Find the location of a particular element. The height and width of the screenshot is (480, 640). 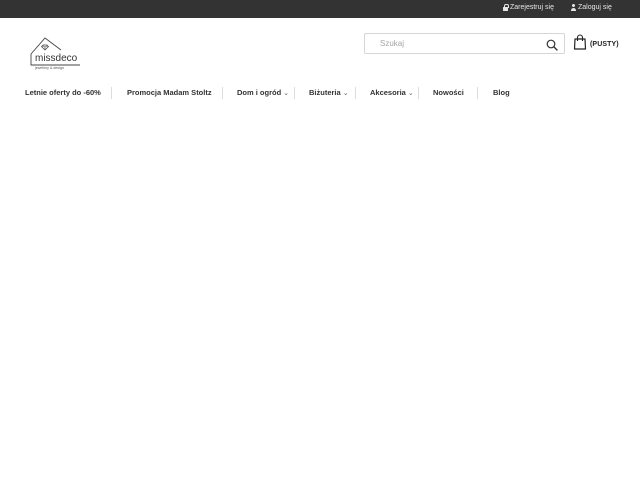

shopping-bag-icon is located at coordinates (580, 44).